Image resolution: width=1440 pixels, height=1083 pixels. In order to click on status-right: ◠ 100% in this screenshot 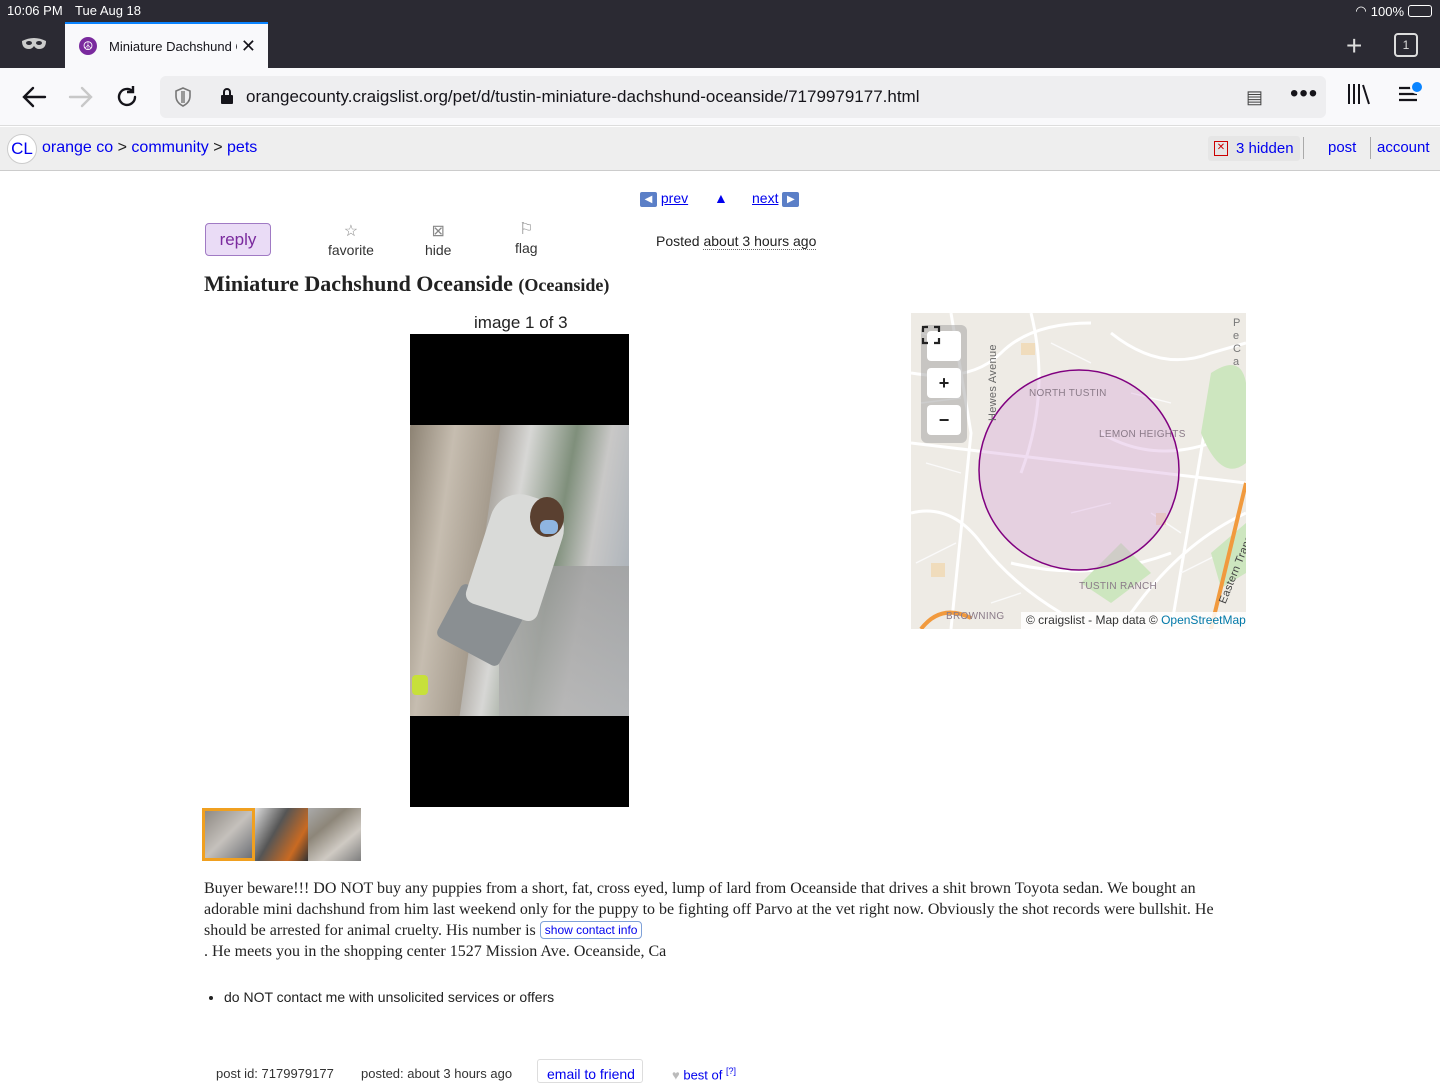, I will do `click(1393, 11)`.